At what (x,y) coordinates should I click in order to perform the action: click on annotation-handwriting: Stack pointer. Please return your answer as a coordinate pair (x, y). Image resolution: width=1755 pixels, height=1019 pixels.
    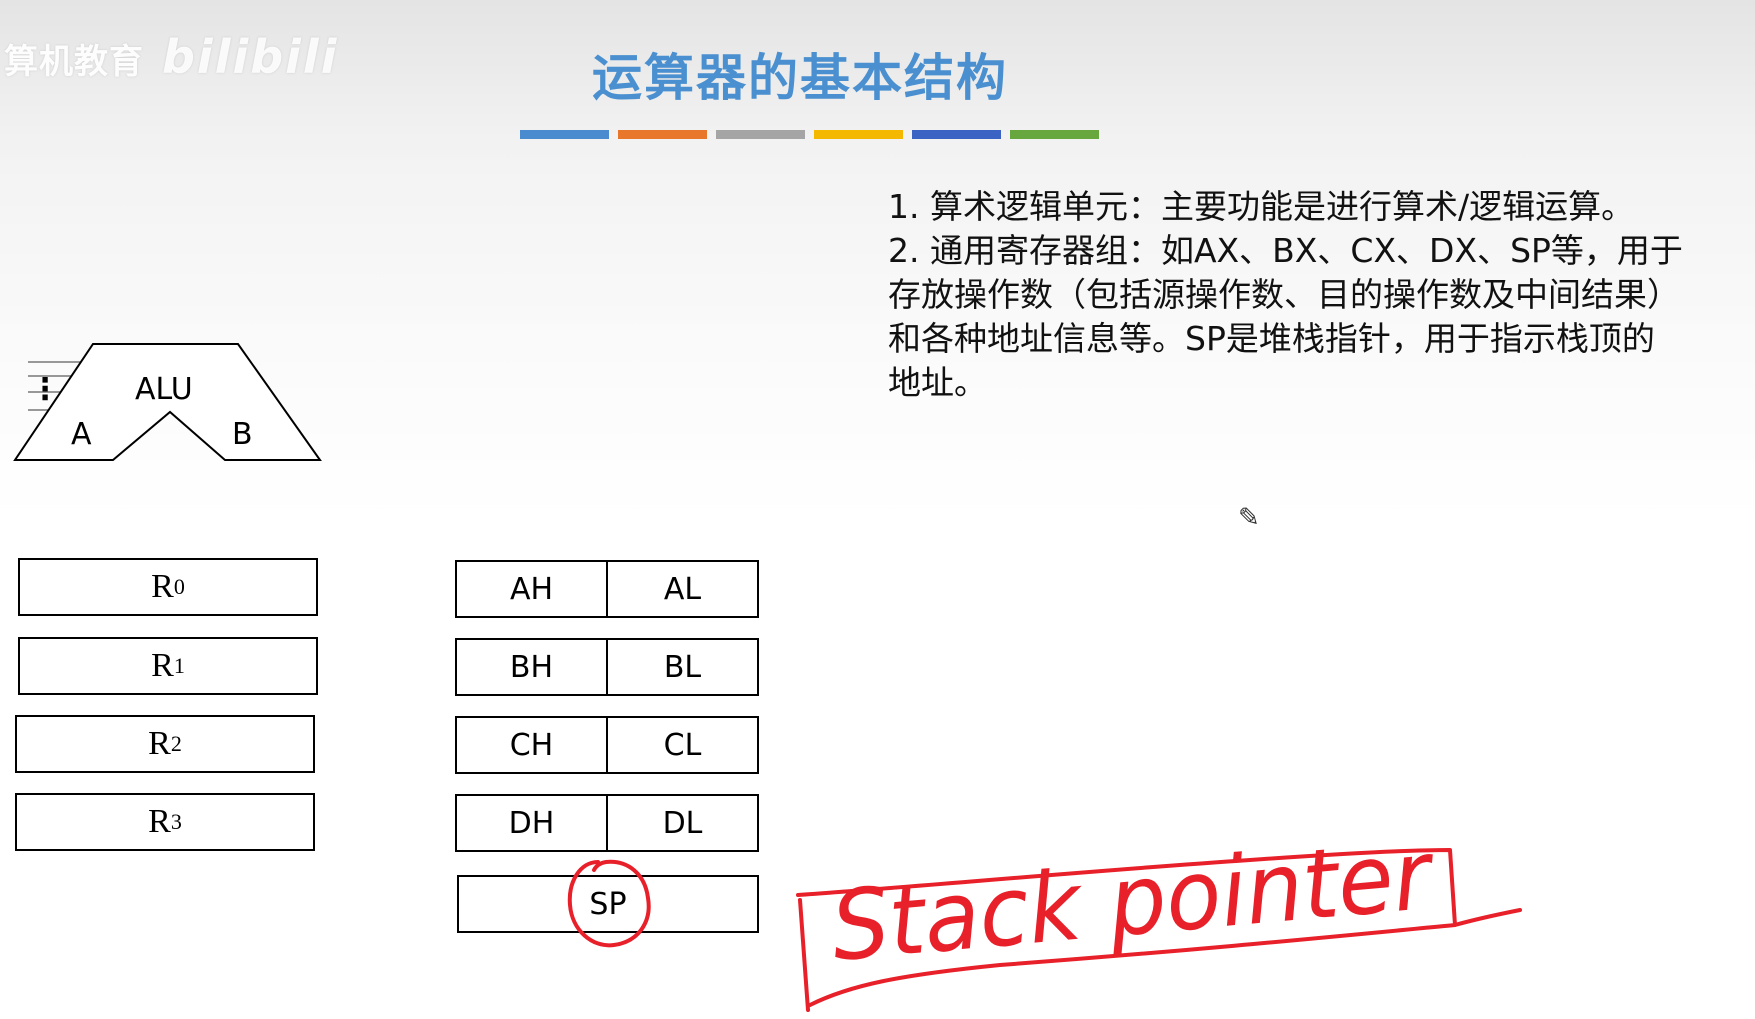
    Looking at the image, I should click on (1133, 901).